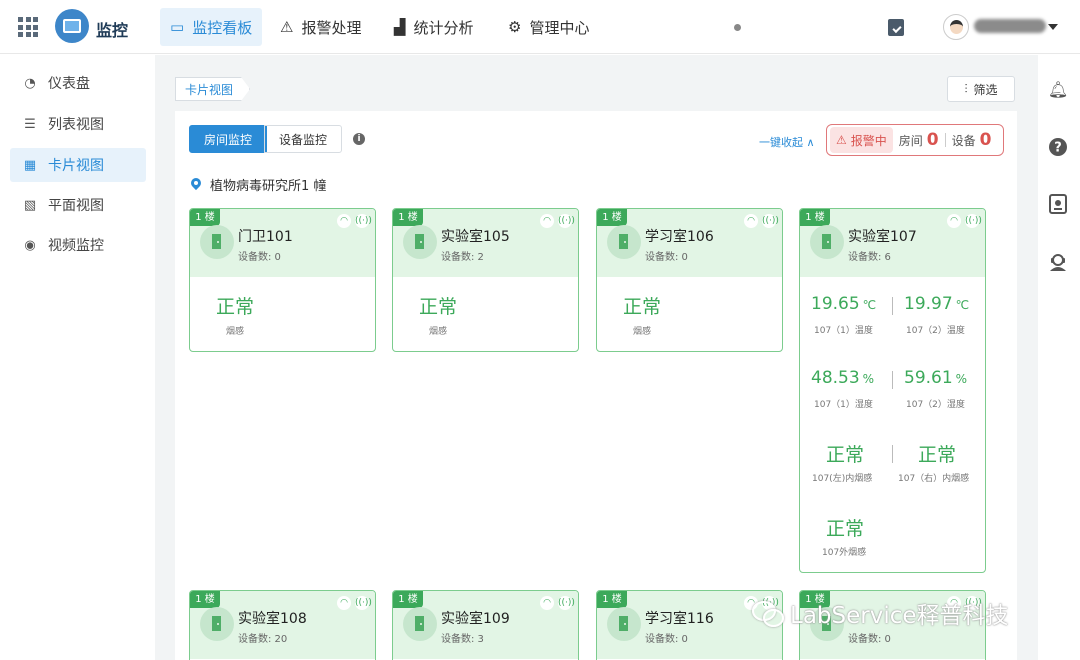 The height and width of the screenshot is (660, 1080). What do you see at coordinates (937, 304) in the screenshot?
I see `temperature-reading: 19.97 ℃` at bounding box center [937, 304].